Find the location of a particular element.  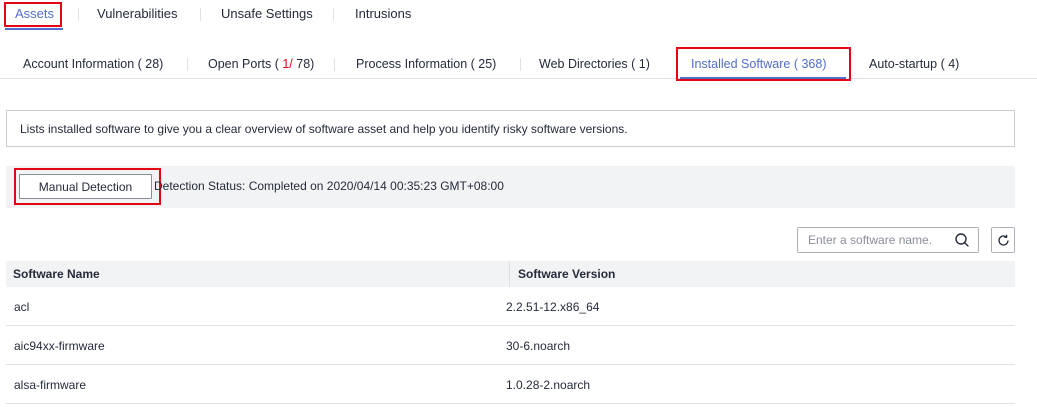

software-version-cell: 1.0.28-2.noarch is located at coordinates (548, 385).